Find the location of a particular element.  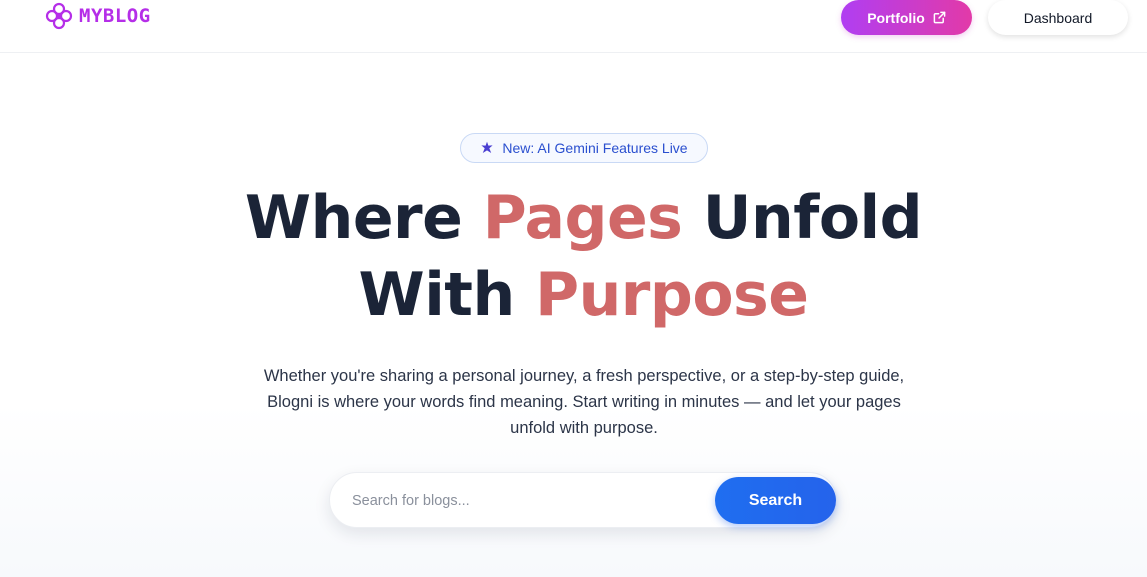

headline-line1-b: Unfold is located at coordinates (802, 218).